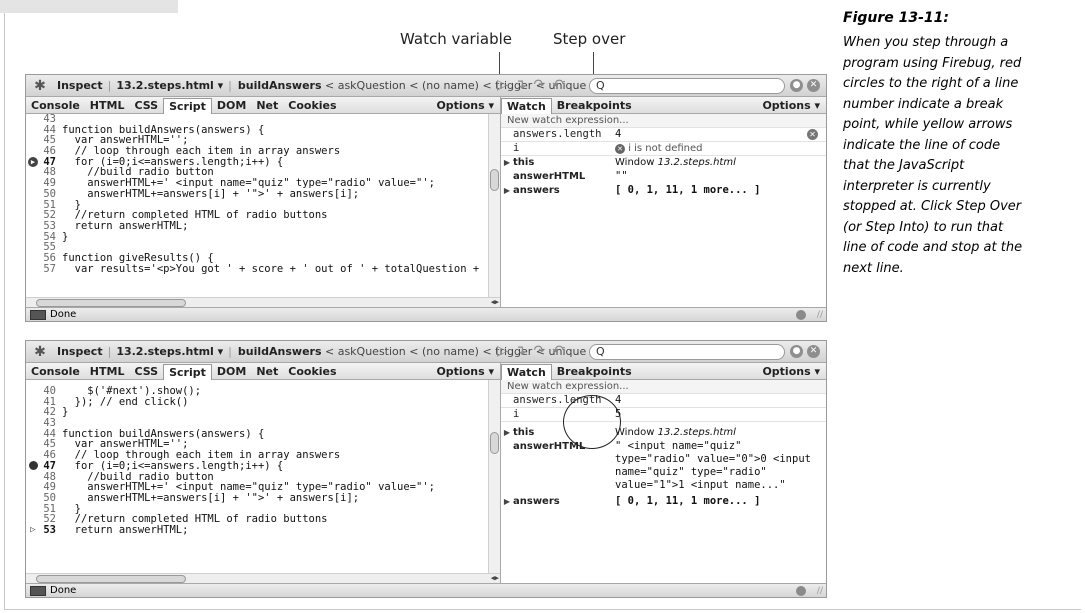  What do you see at coordinates (495, 302) in the screenshot?
I see `scroll-arrows-icon: ◀▶` at bounding box center [495, 302].